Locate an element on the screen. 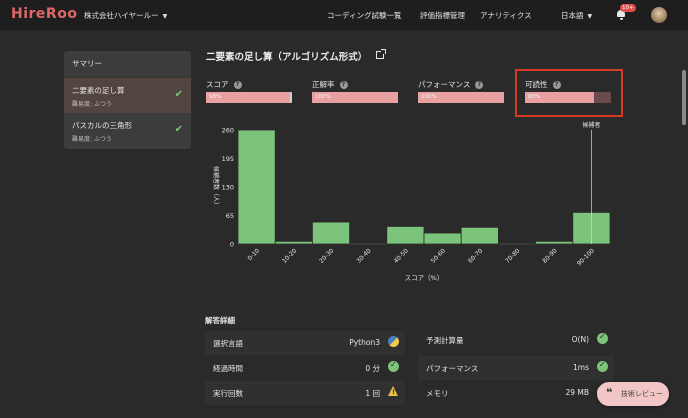 The height and width of the screenshot is (418, 688). detail-value: 1 回 is located at coordinates (372, 393).